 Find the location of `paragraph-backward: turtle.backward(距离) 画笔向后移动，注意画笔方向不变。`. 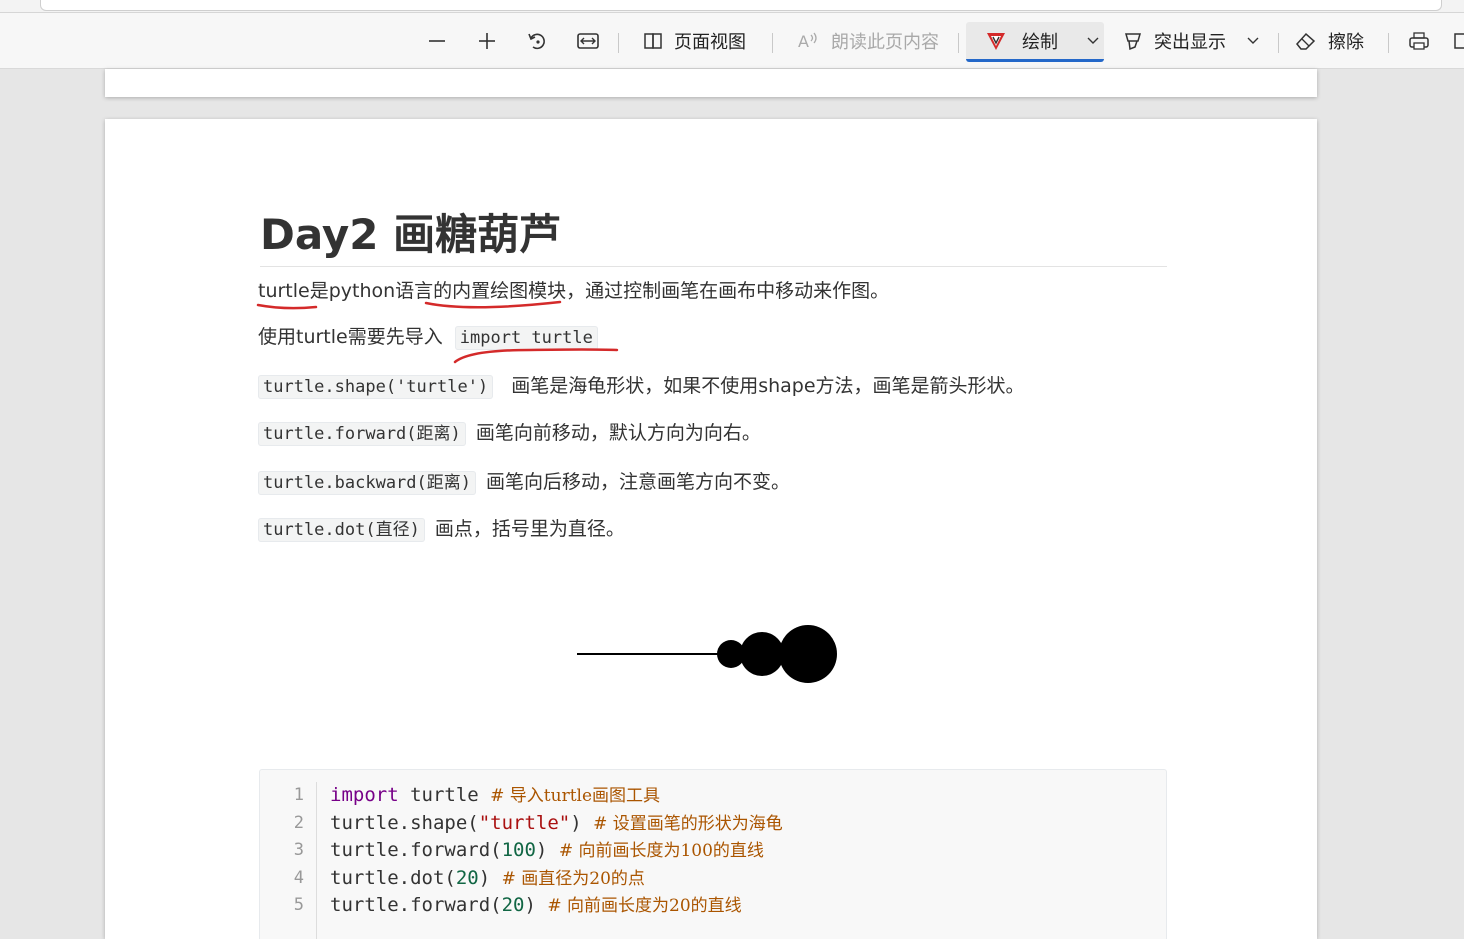

paragraph-backward: turtle.backward(距离) 画笔向后移动，注意画笔方向不变。 is located at coordinates (524, 481).